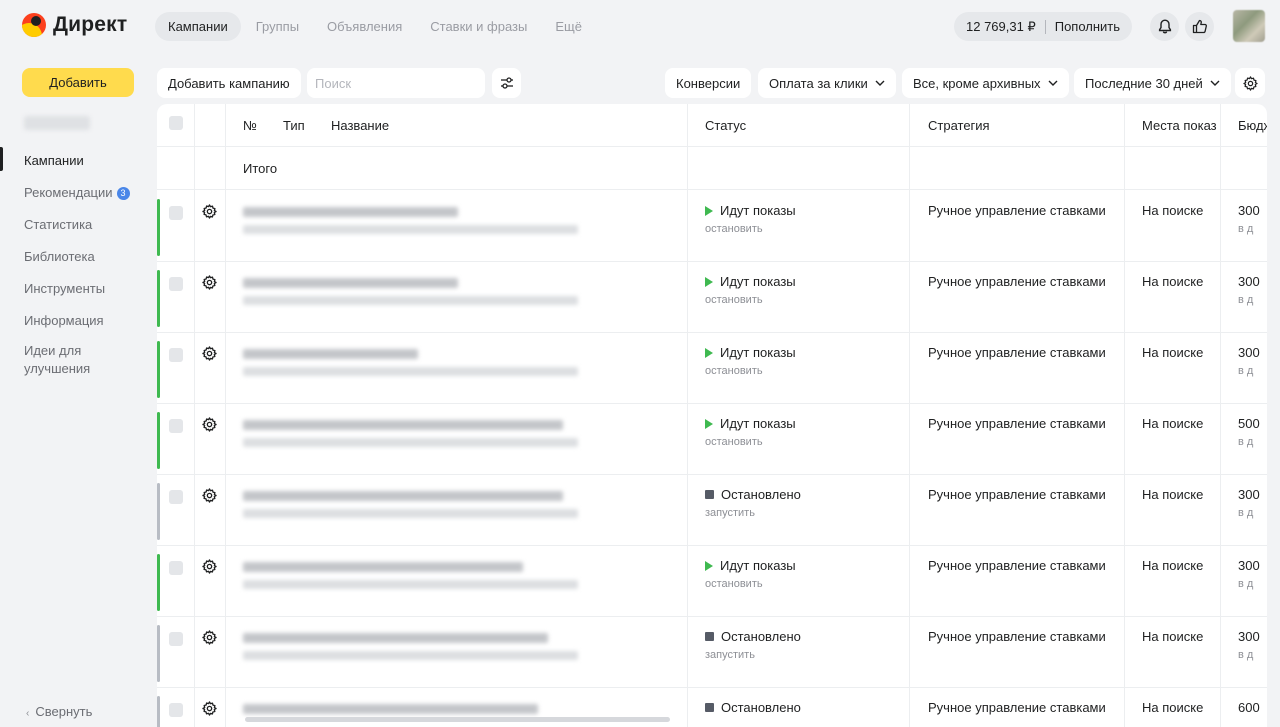 The width and height of the screenshot is (1280, 727). Describe the element at coordinates (74, 25) in the screenshot. I see `logo: Директ` at that location.